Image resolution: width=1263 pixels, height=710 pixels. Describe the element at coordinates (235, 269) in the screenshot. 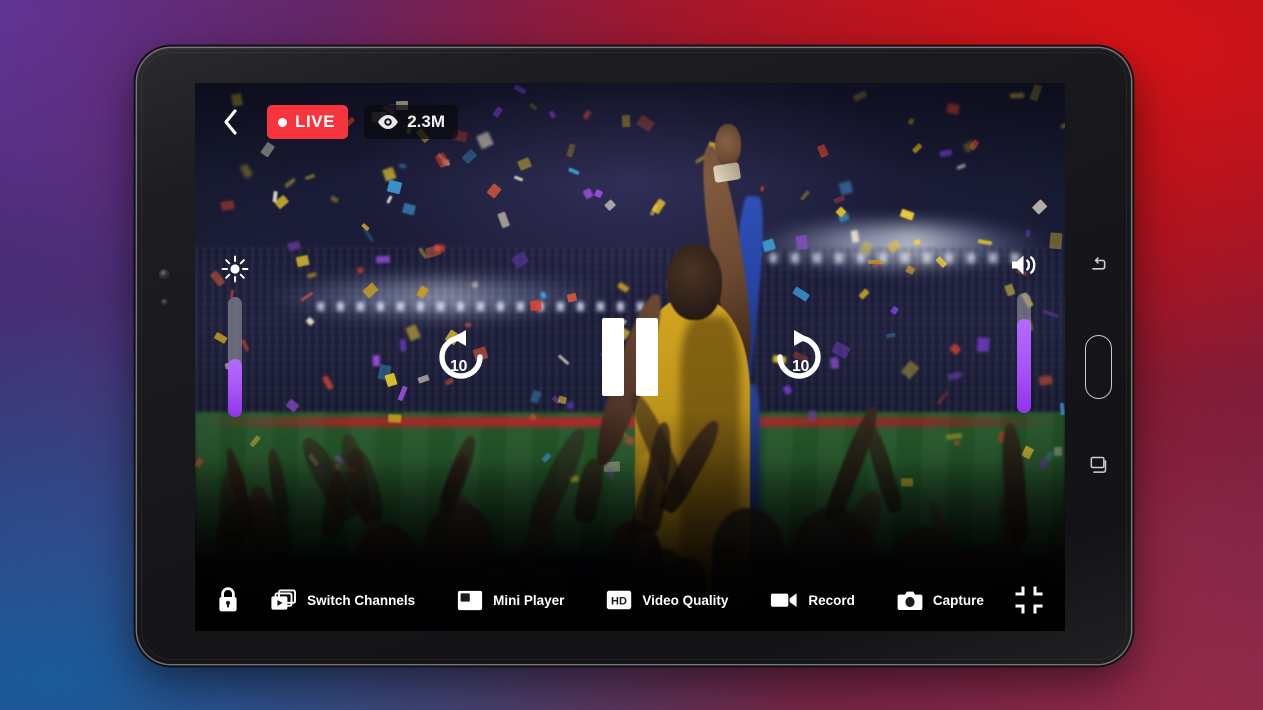

I see `brightness-sun-icon` at that location.